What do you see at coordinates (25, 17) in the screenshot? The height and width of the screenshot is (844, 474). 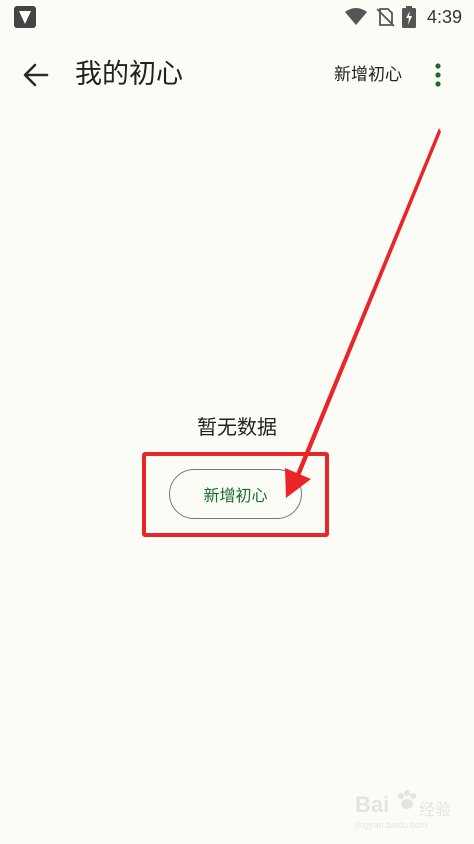 I see `app-notification-icon` at bounding box center [25, 17].